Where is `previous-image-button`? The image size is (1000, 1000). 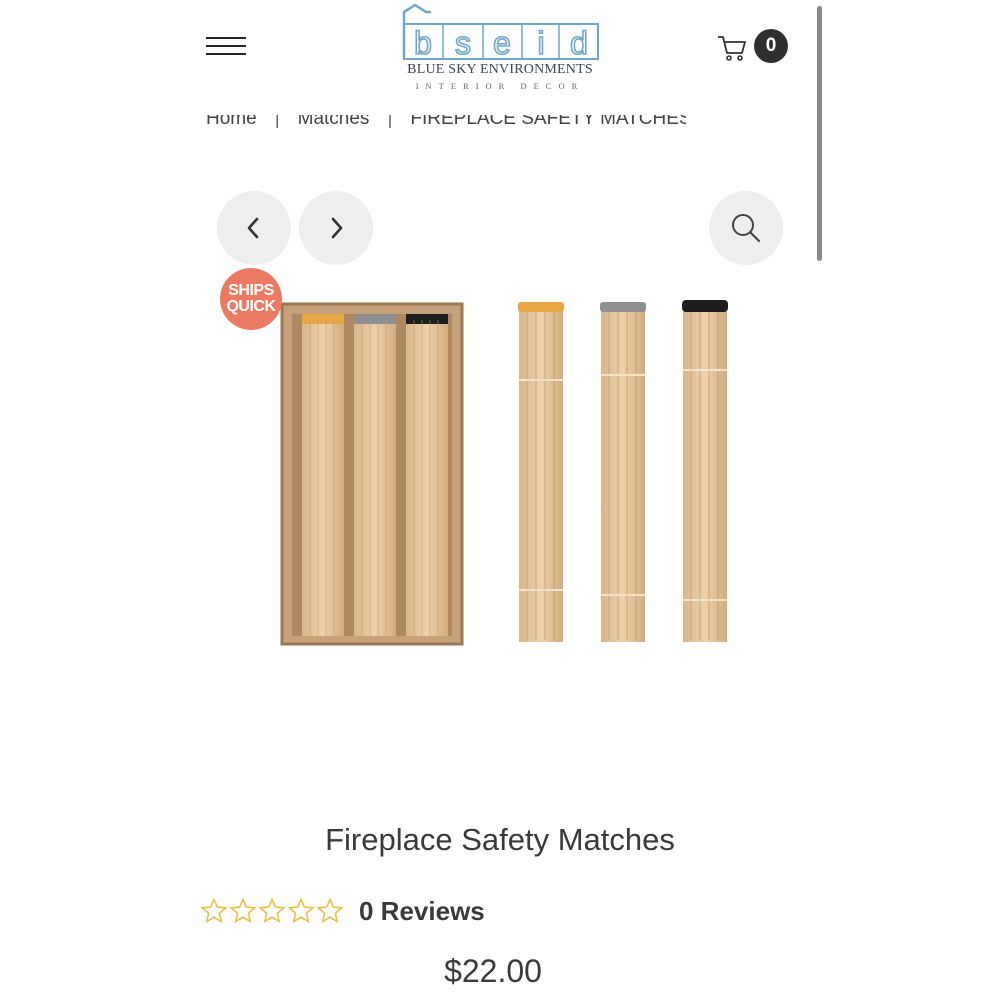
previous-image-button is located at coordinates (254, 228).